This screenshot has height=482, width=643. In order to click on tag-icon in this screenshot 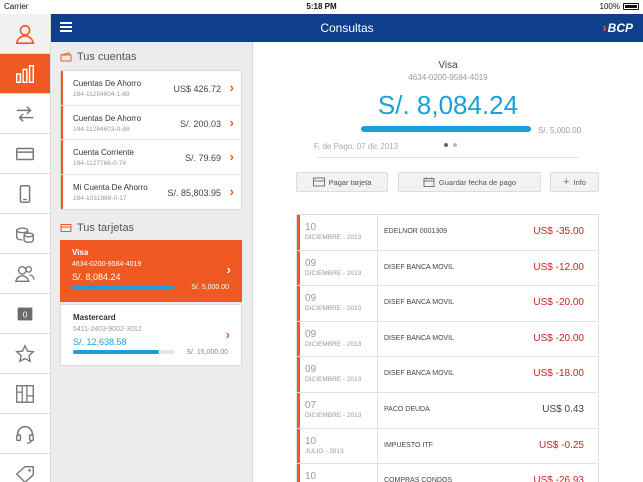, I will do `click(24, 473)`.